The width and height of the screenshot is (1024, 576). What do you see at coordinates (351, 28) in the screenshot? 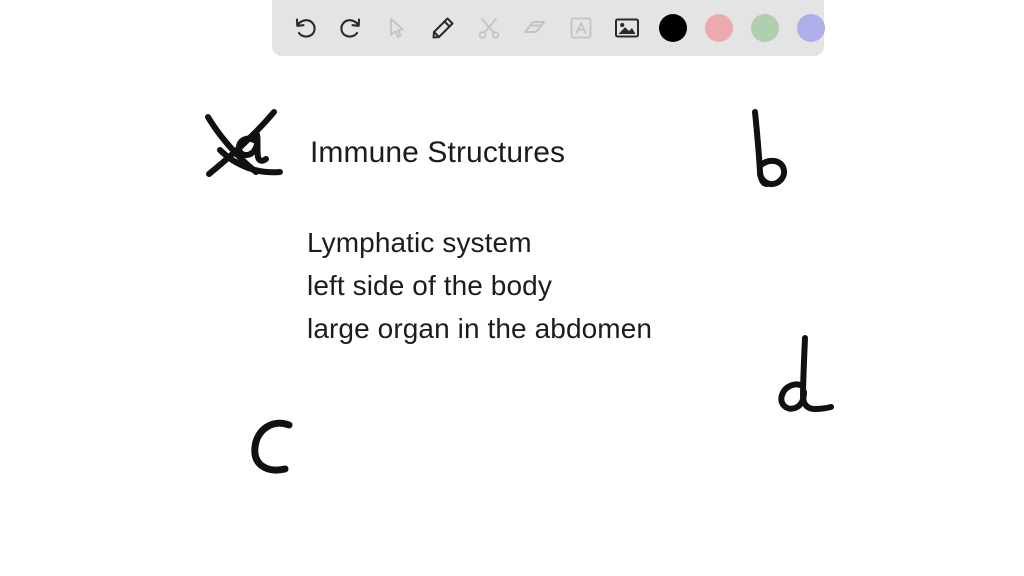
I see `redo-icon` at bounding box center [351, 28].